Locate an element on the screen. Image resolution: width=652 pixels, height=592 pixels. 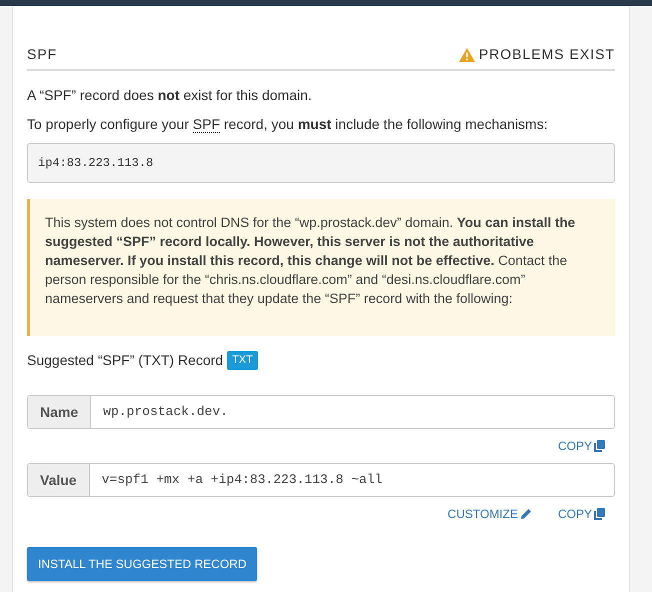
status-text: PROBLEMS EXIST is located at coordinates (546, 54).